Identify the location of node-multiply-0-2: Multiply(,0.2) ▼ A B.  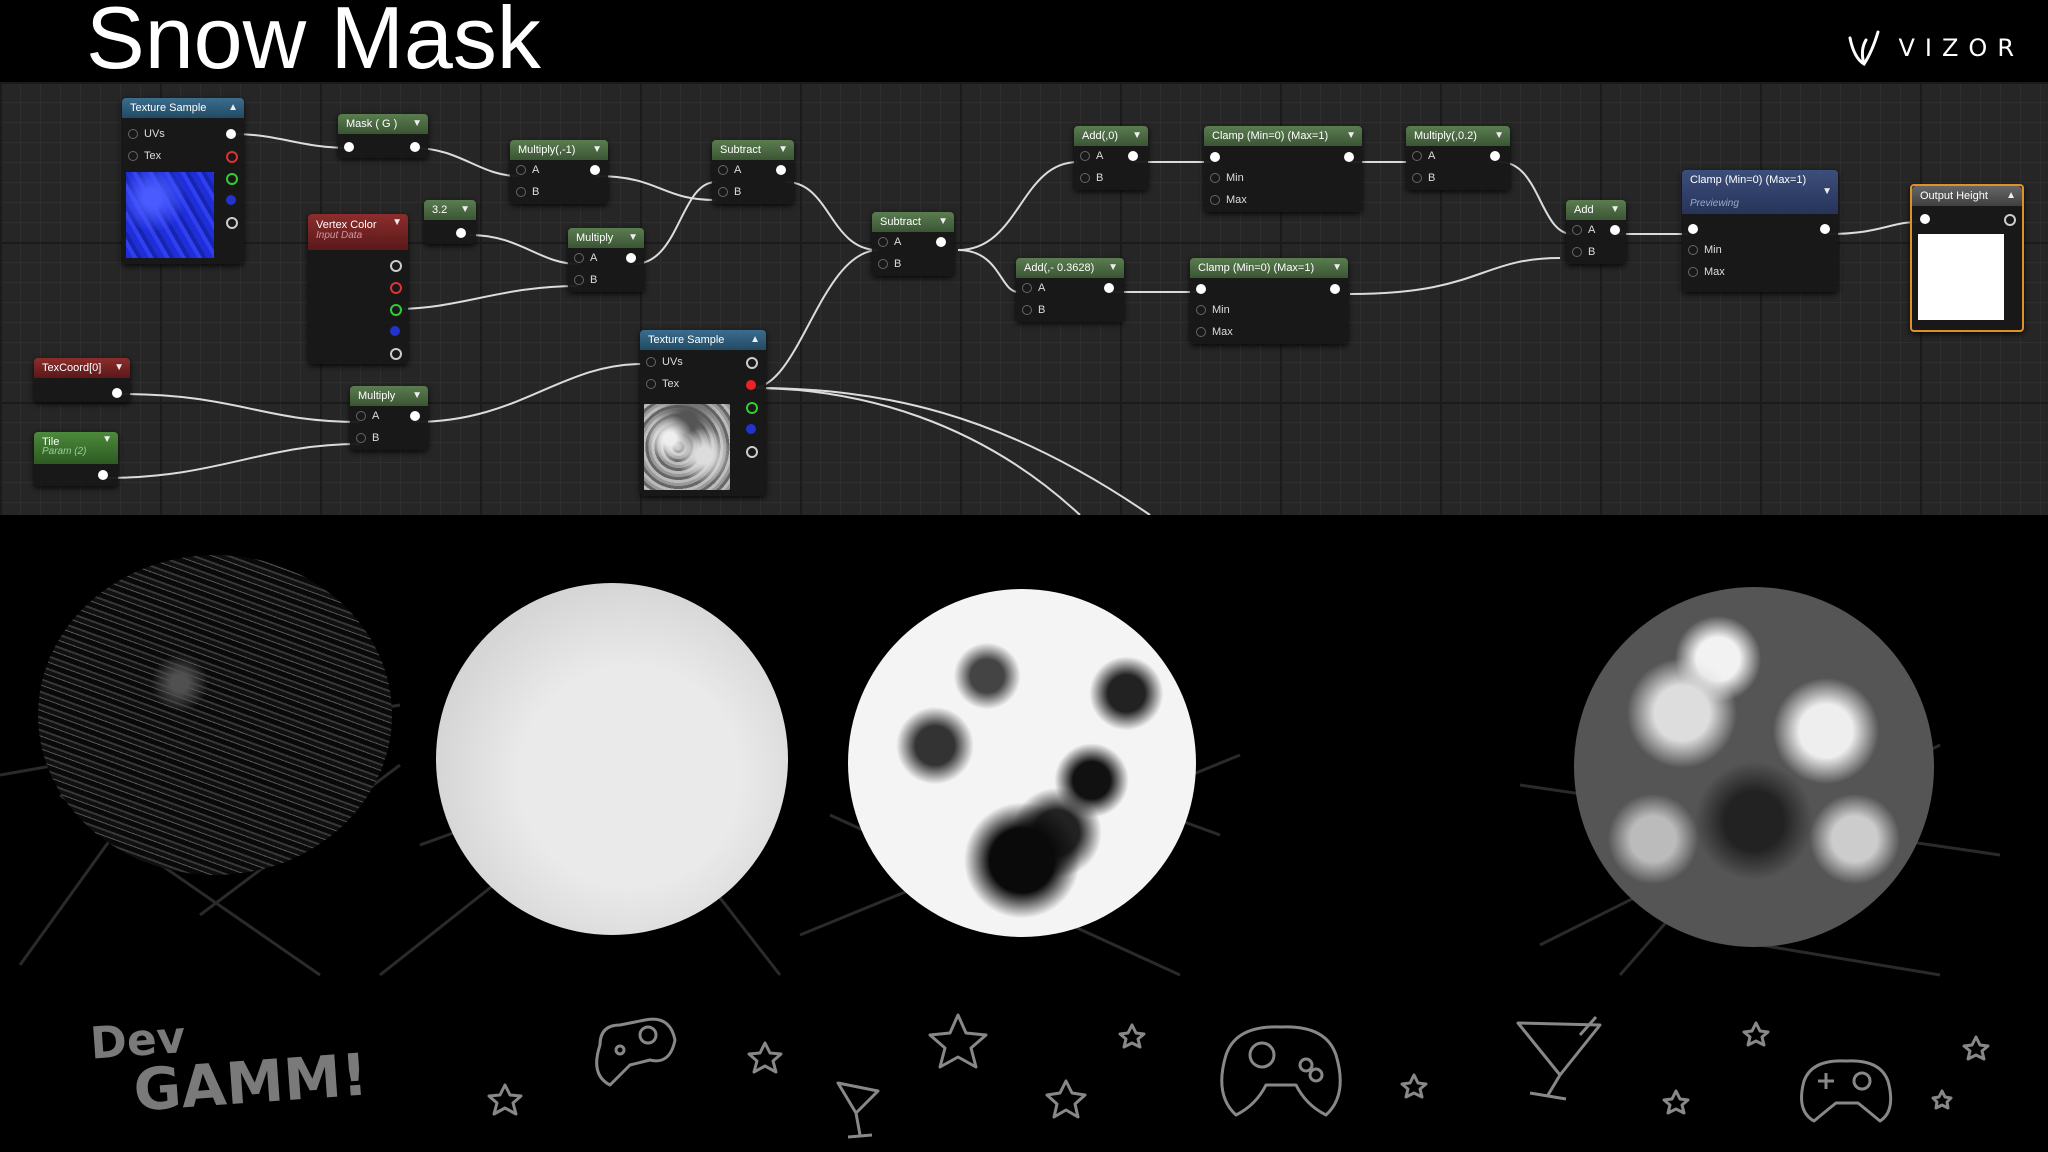
(1458, 158).